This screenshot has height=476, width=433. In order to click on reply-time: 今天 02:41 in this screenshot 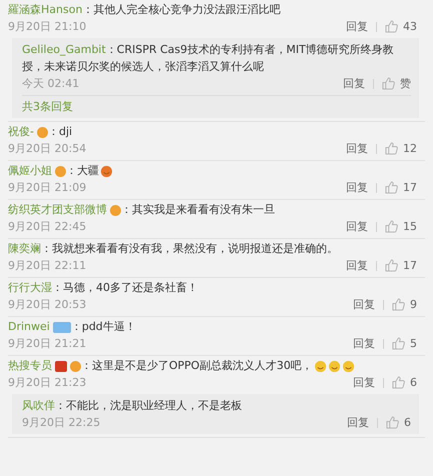, I will do `click(51, 84)`.